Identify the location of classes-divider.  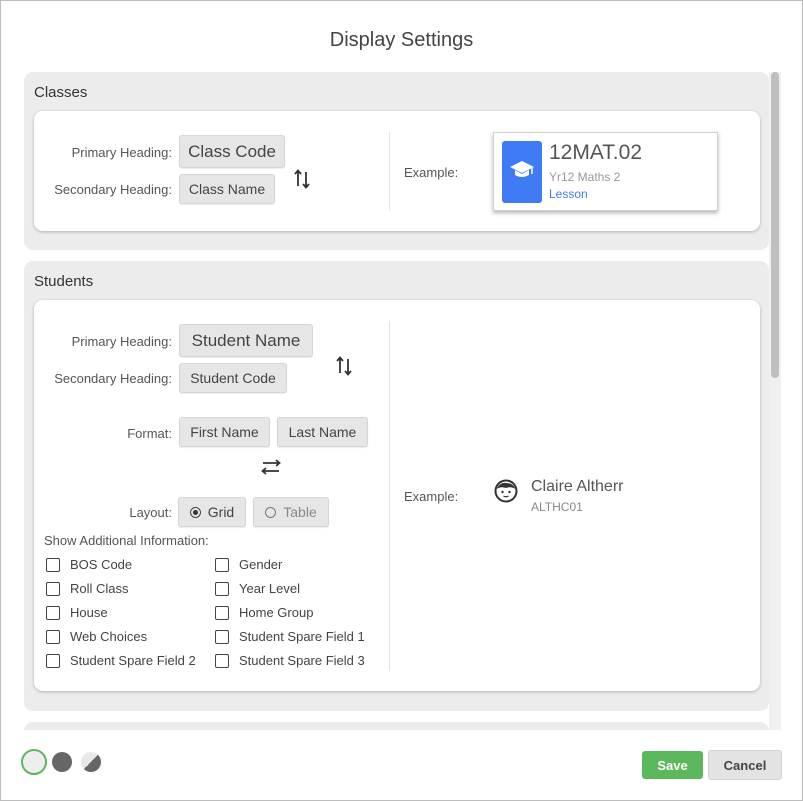
(389, 171).